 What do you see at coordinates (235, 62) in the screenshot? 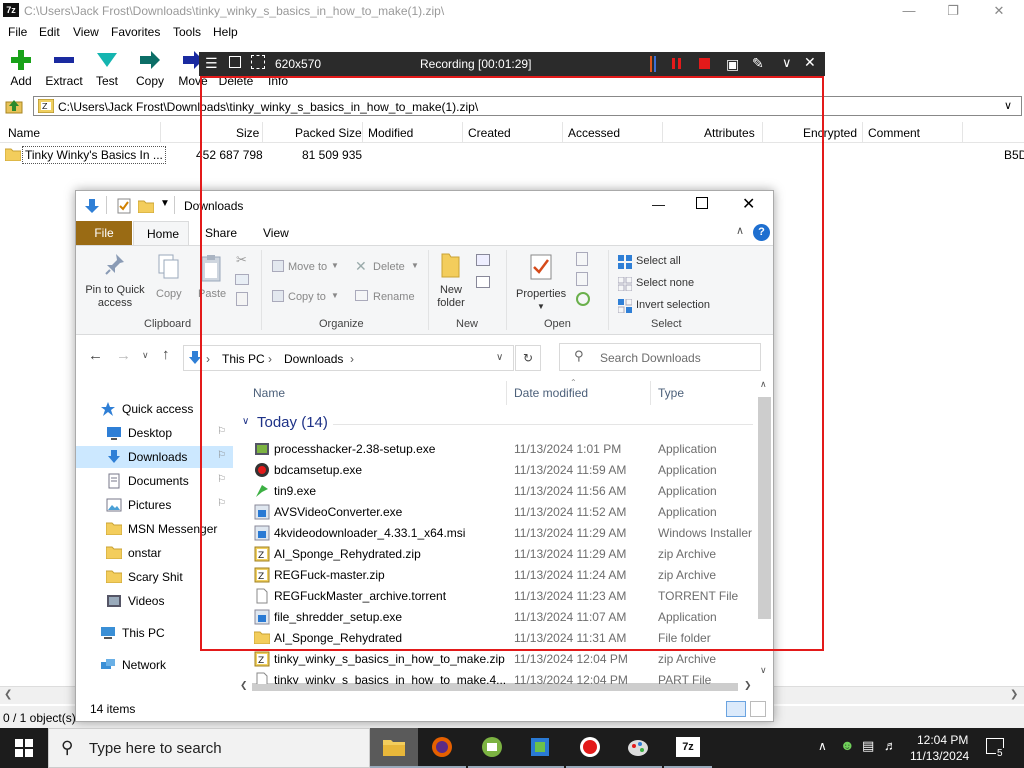
I see `fullscreen-mode-icon` at bounding box center [235, 62].